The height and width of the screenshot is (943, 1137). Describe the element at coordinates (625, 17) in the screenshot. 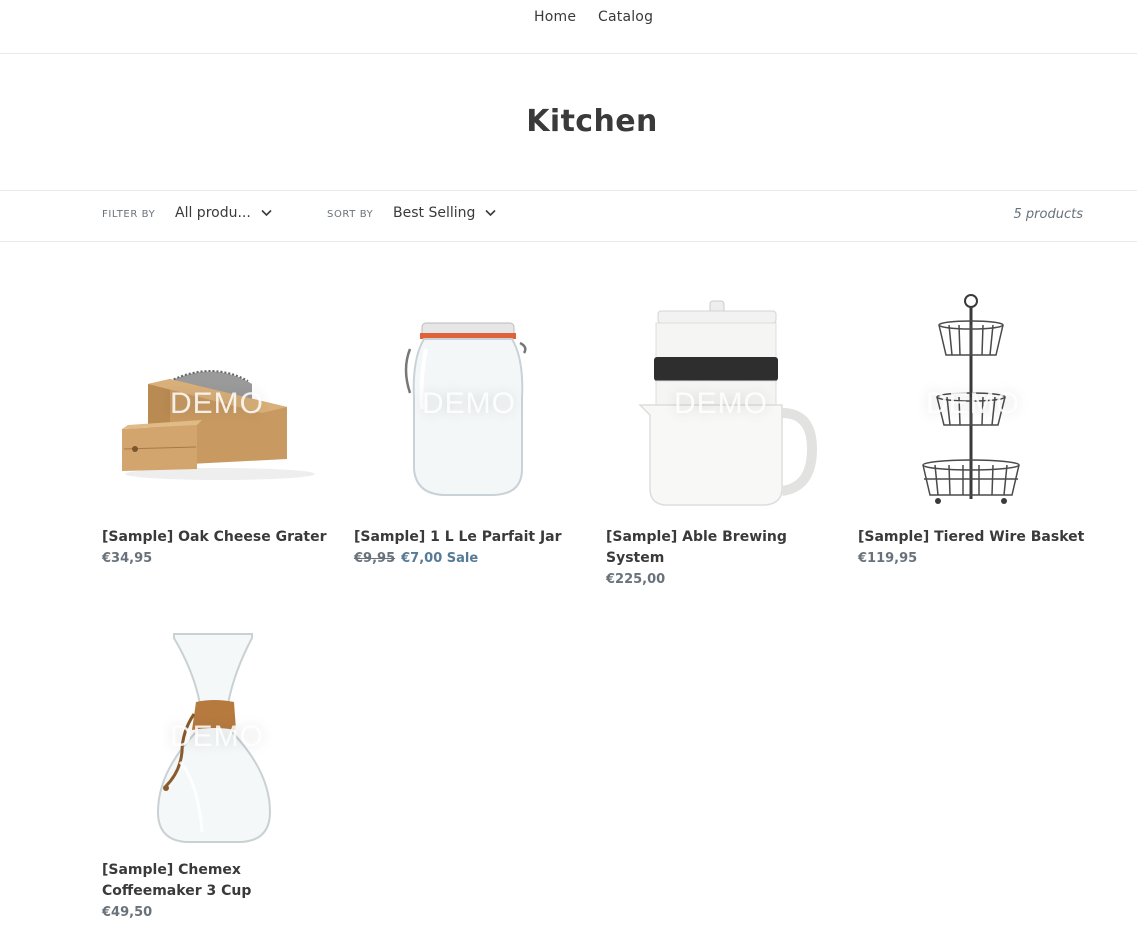

I see `nav-link-catalog: Catalog` at that location.